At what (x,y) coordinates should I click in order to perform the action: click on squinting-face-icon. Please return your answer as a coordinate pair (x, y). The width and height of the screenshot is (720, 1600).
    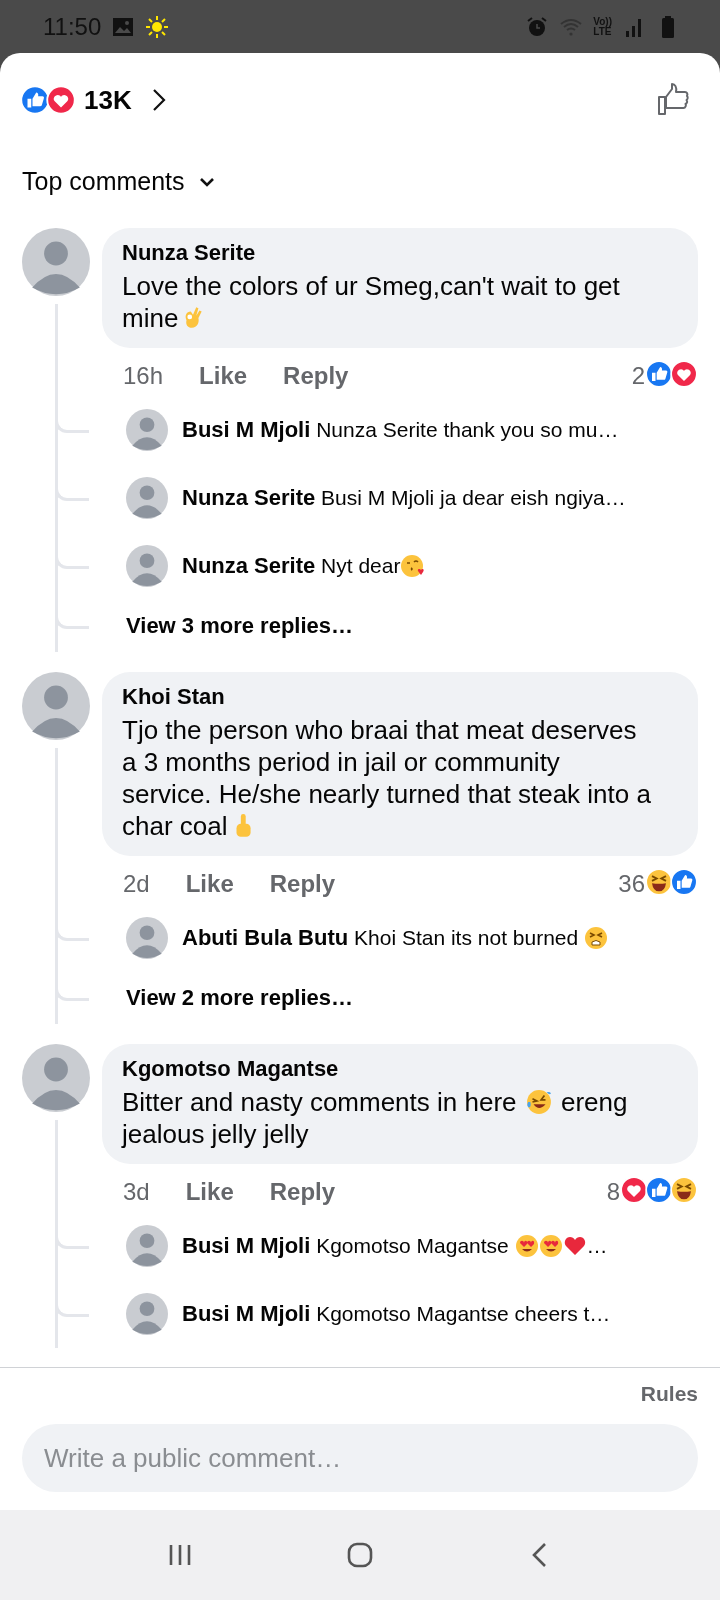
    Looking at the image, I should click on (596, 938).